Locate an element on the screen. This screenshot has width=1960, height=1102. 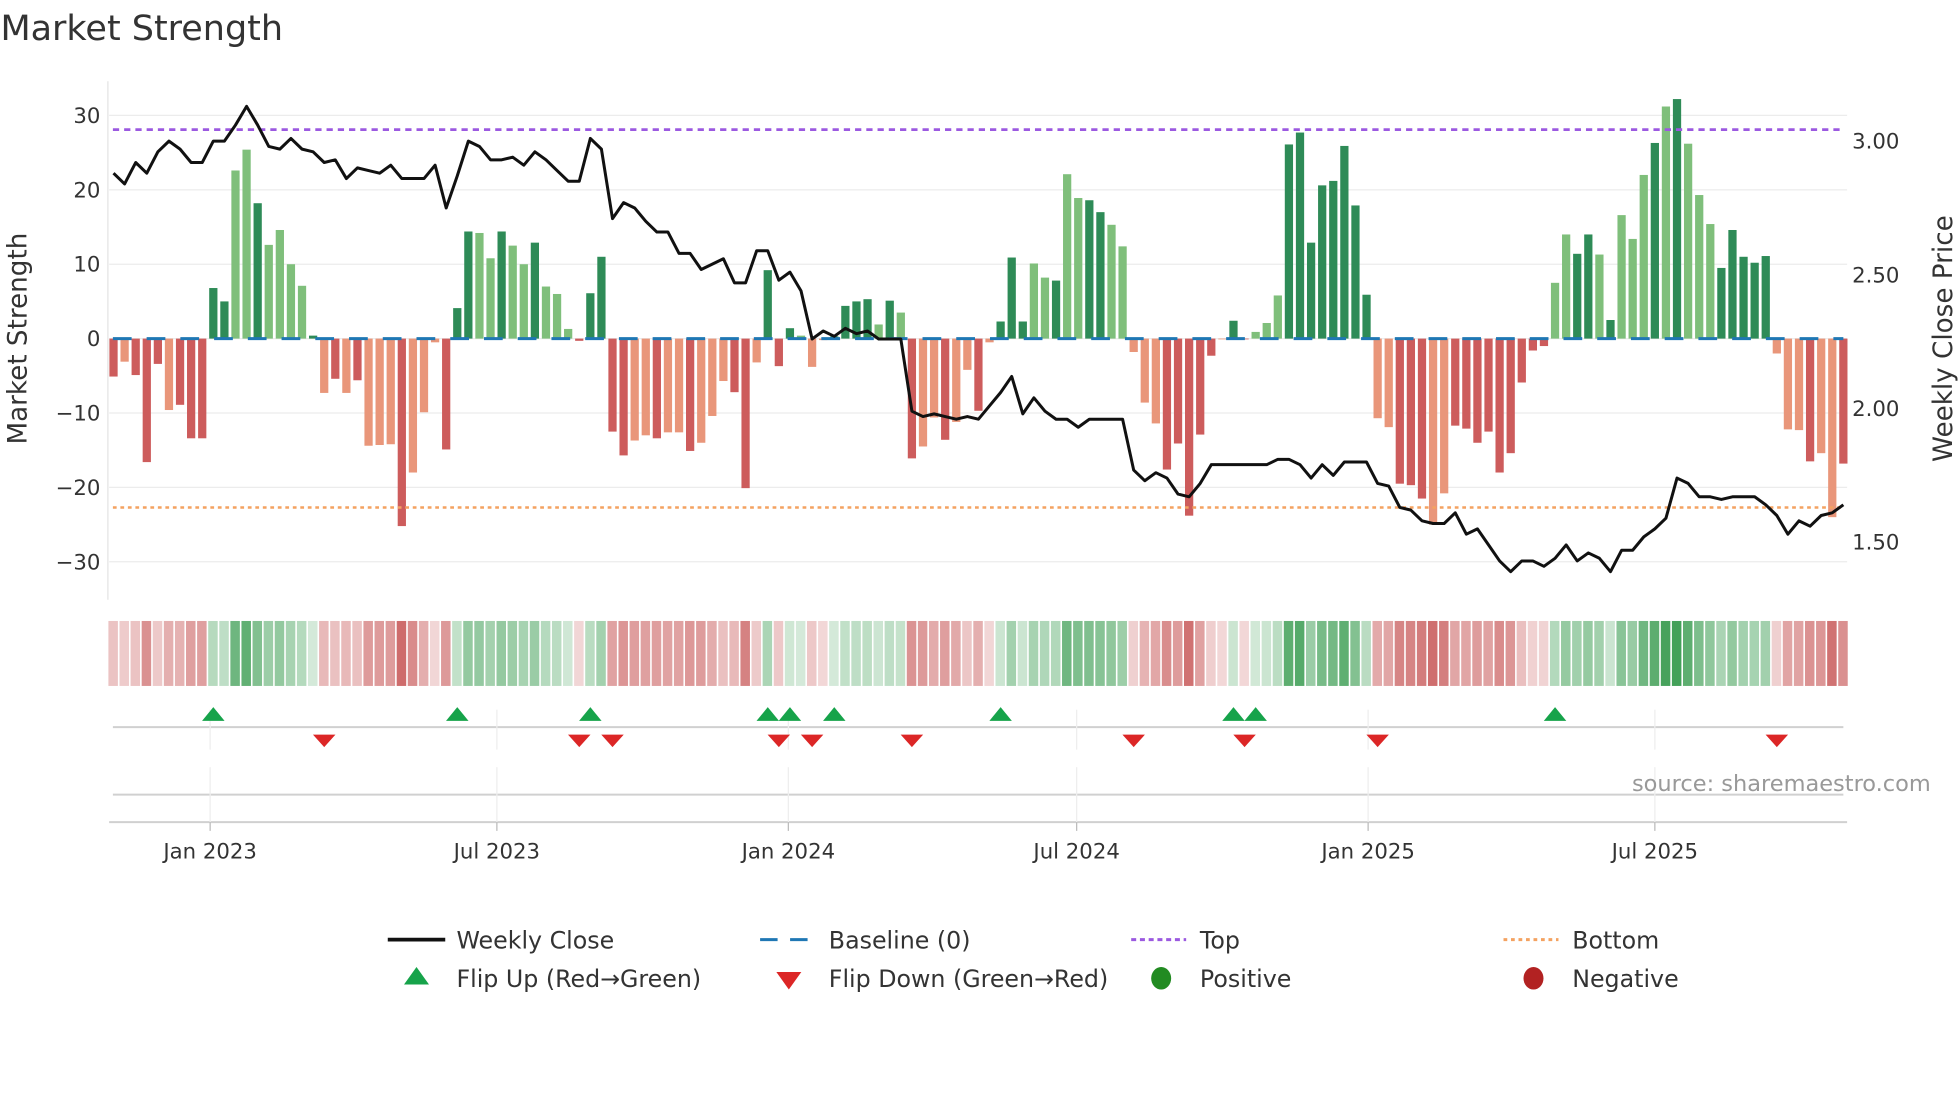
y-tick-left: −20 is located at coordinates (78, 488).